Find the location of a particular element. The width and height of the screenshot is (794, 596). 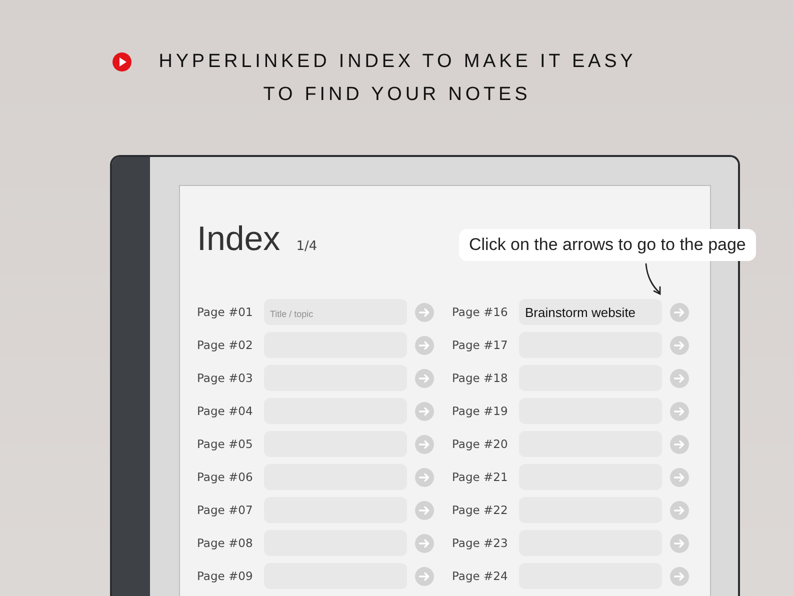

page-label: Page #24 is located at coordinates (480, 576).